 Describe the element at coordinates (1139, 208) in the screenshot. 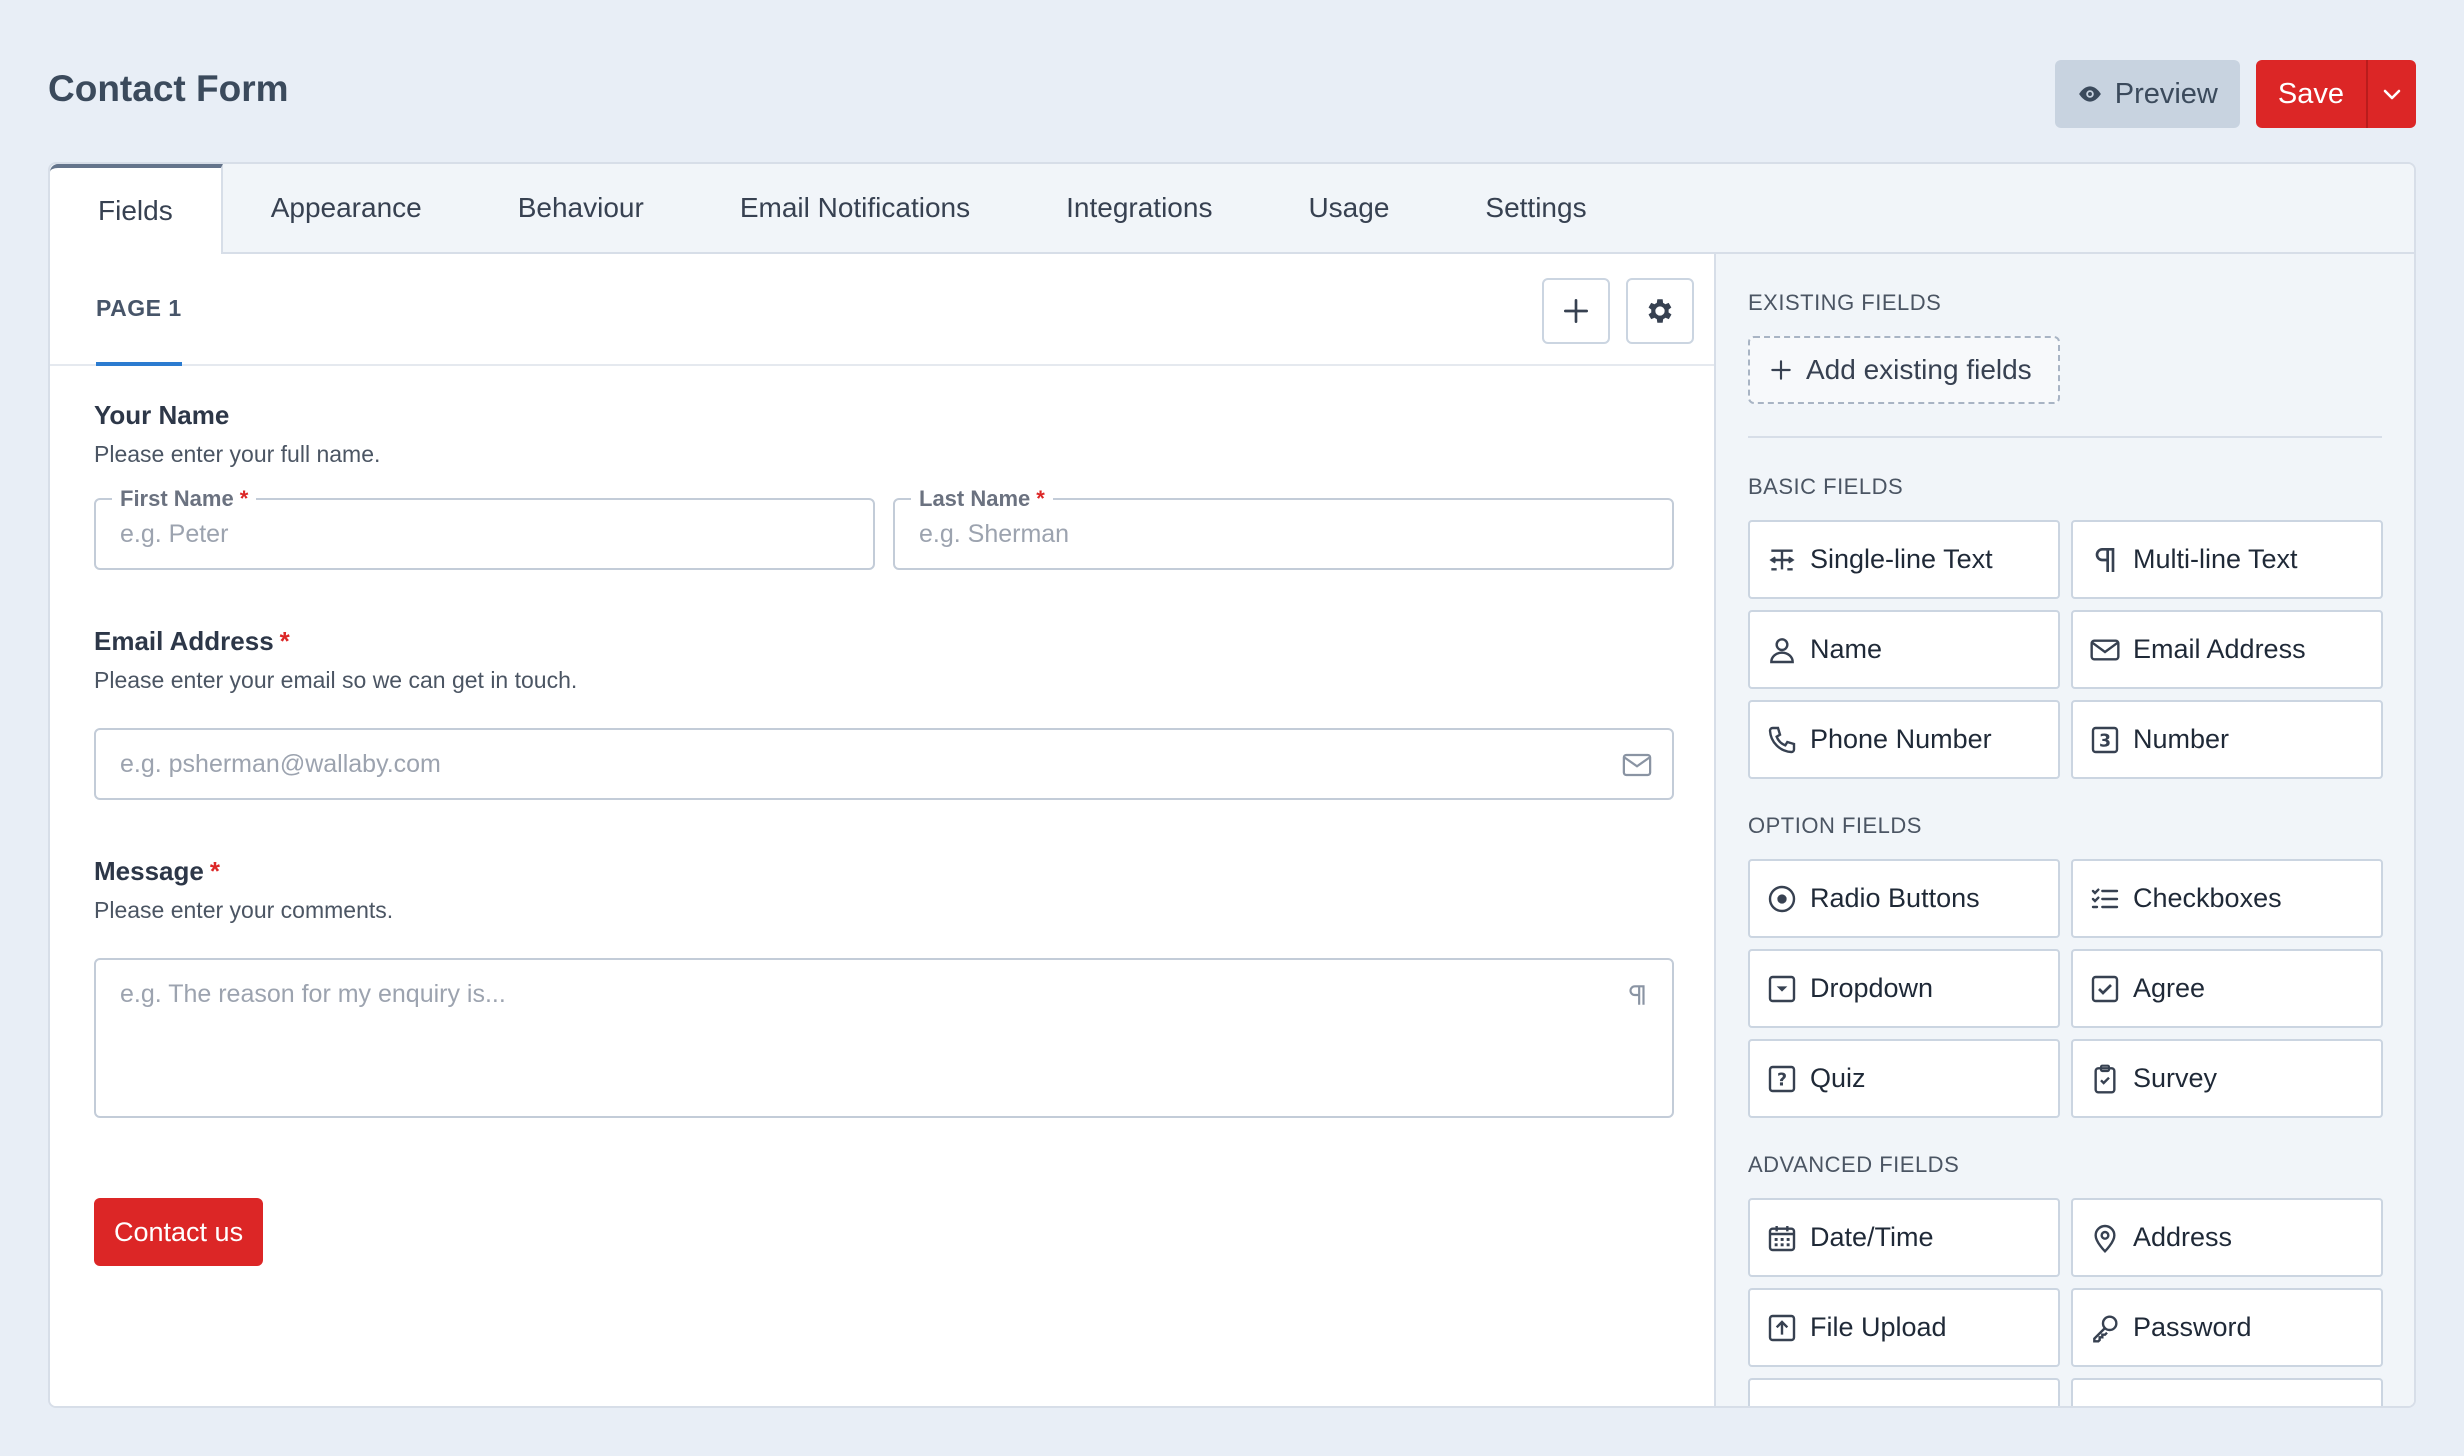

I see `tab-integrations: Integrations` at that location.